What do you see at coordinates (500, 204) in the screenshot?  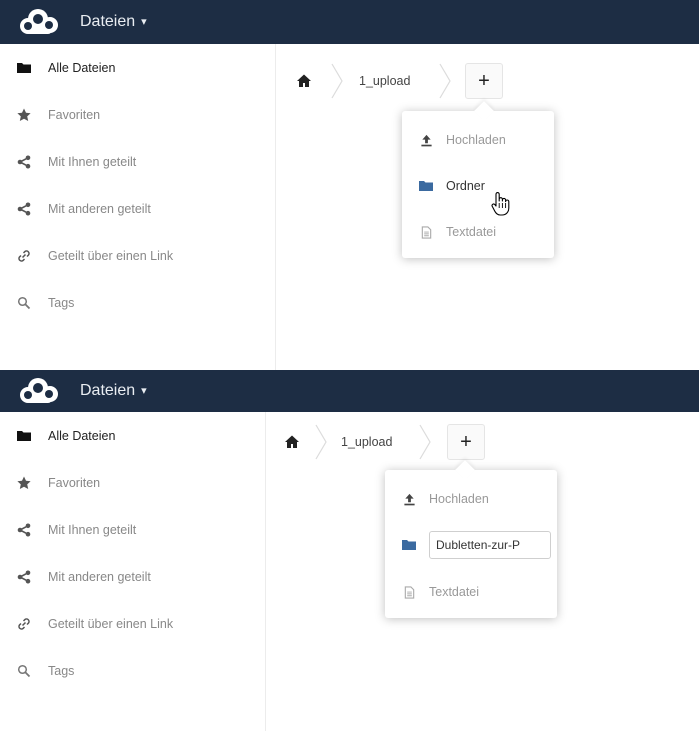 I see `hand-cursor-icon` at bounding box center [500, 204].